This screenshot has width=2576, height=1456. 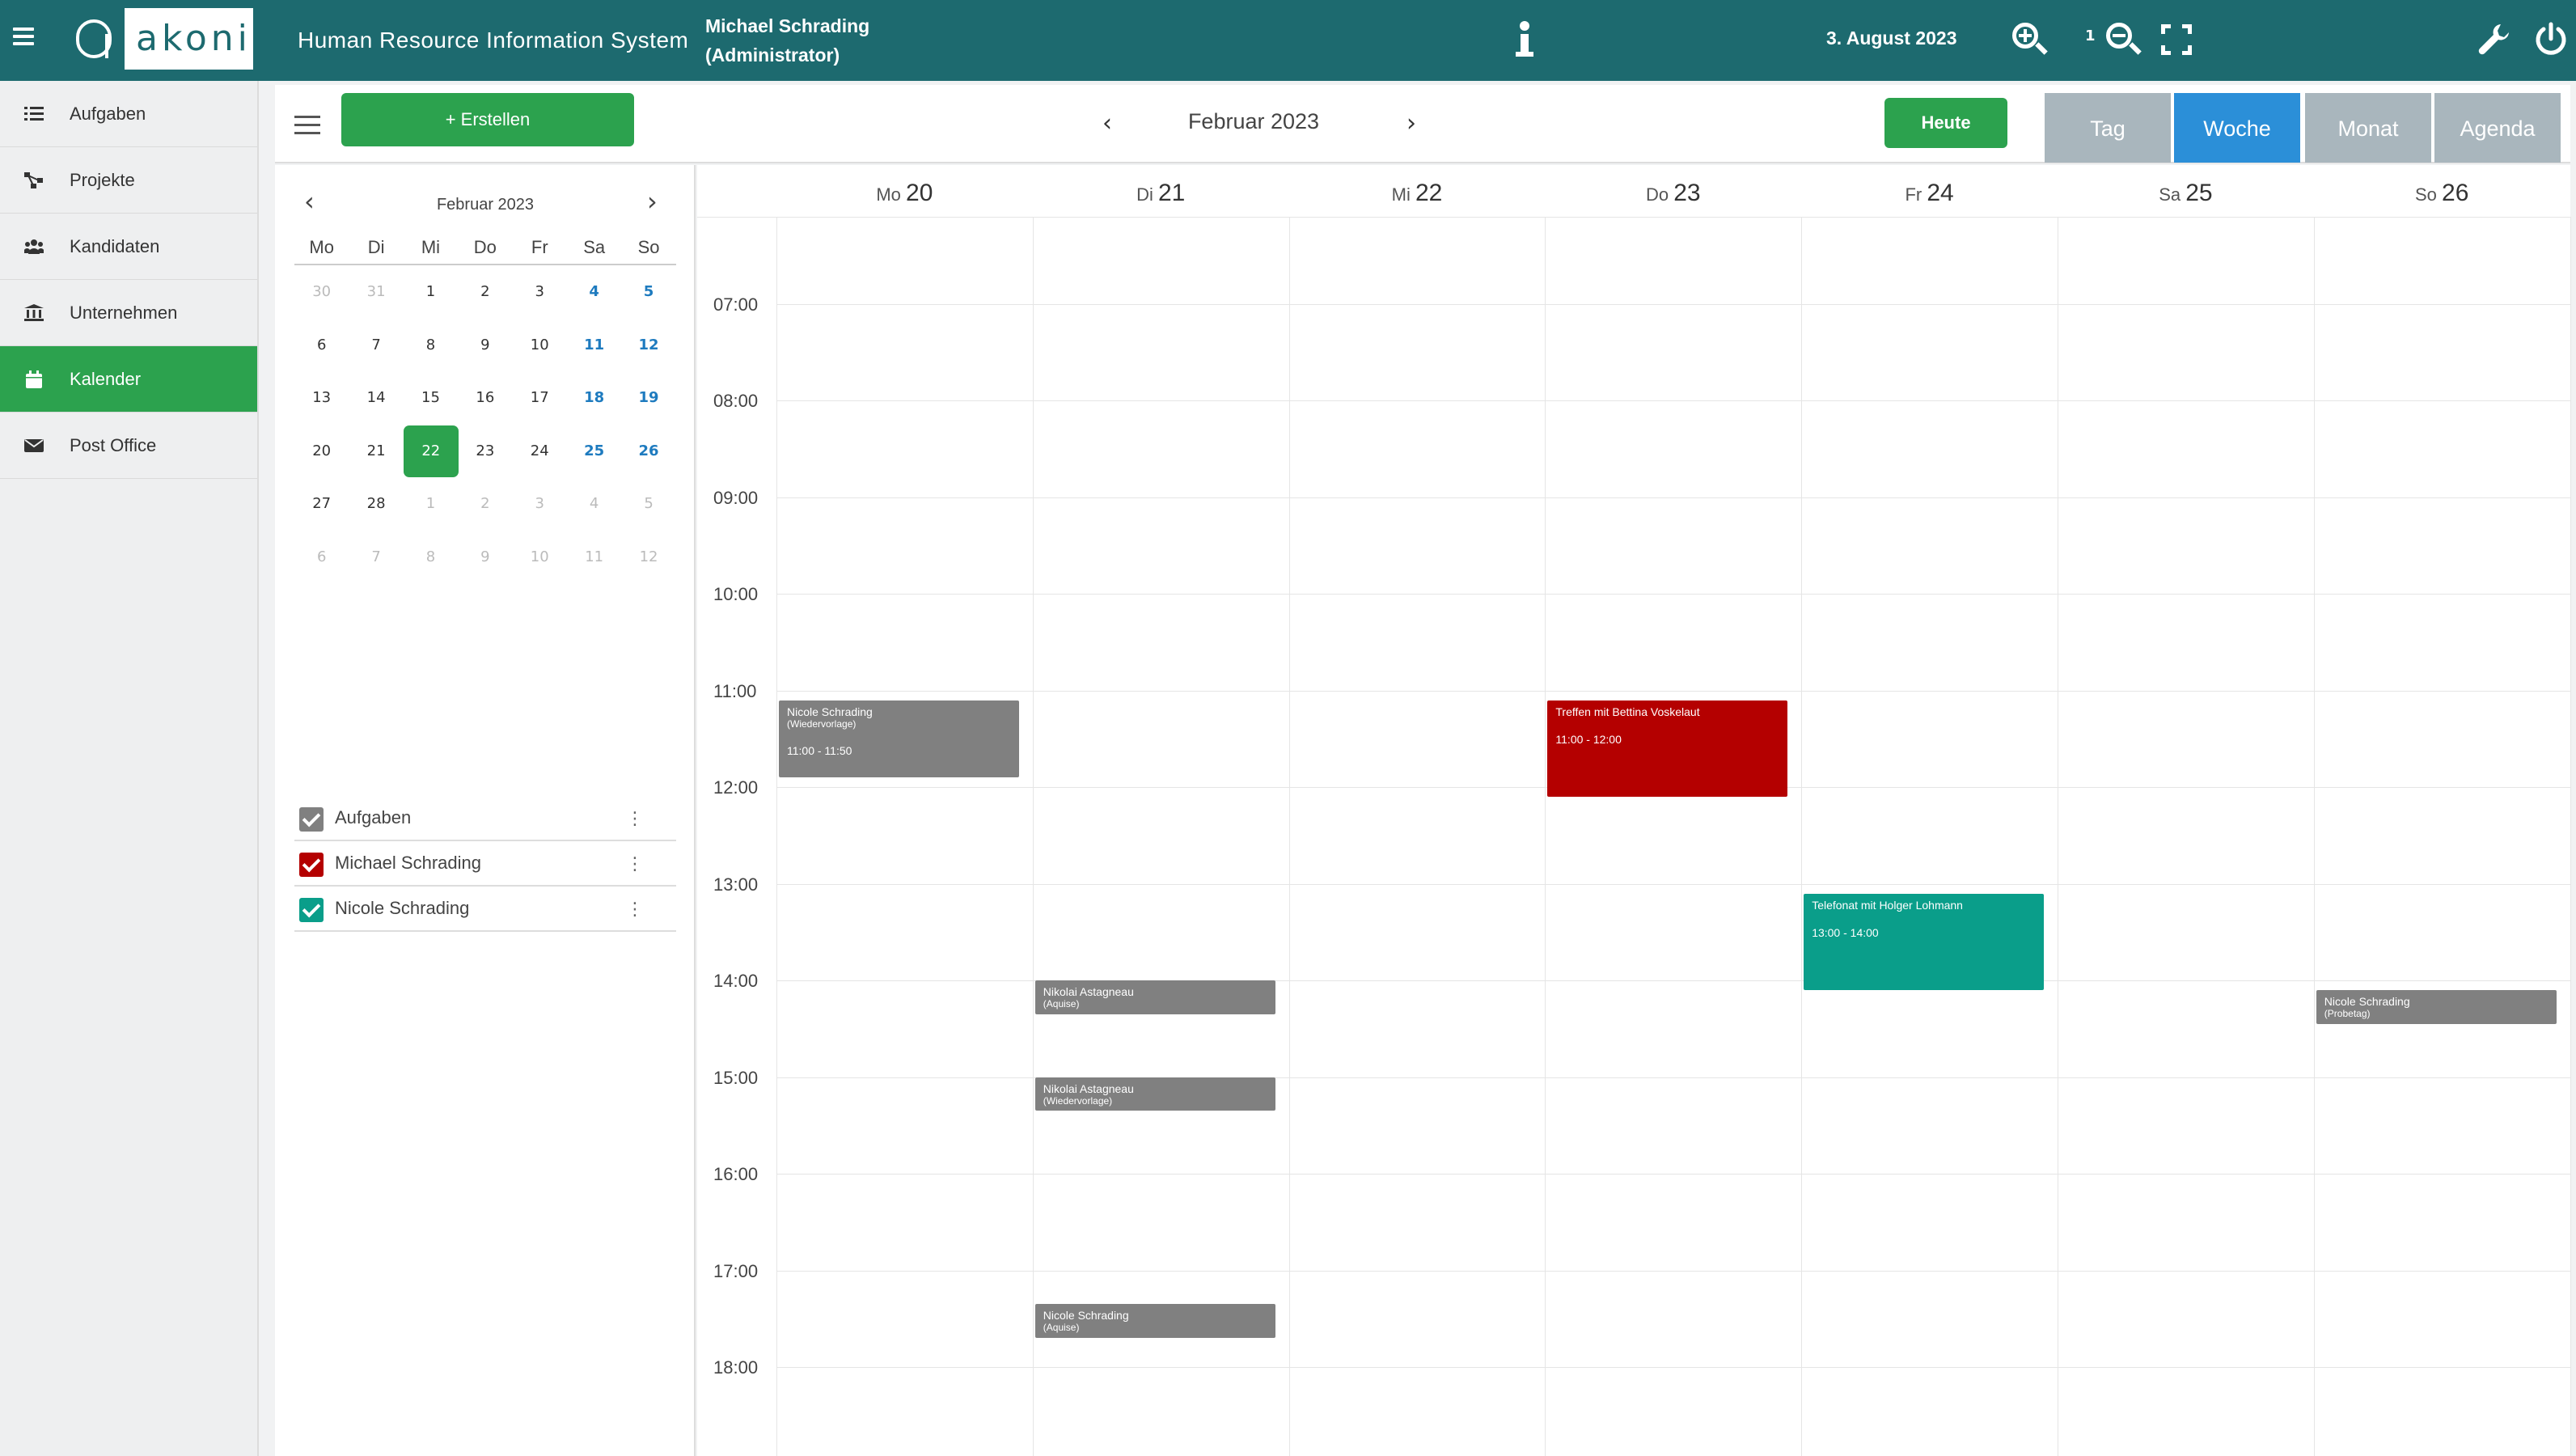 I want to click on tab-woche: Woche, so click(x=2237, y=128).